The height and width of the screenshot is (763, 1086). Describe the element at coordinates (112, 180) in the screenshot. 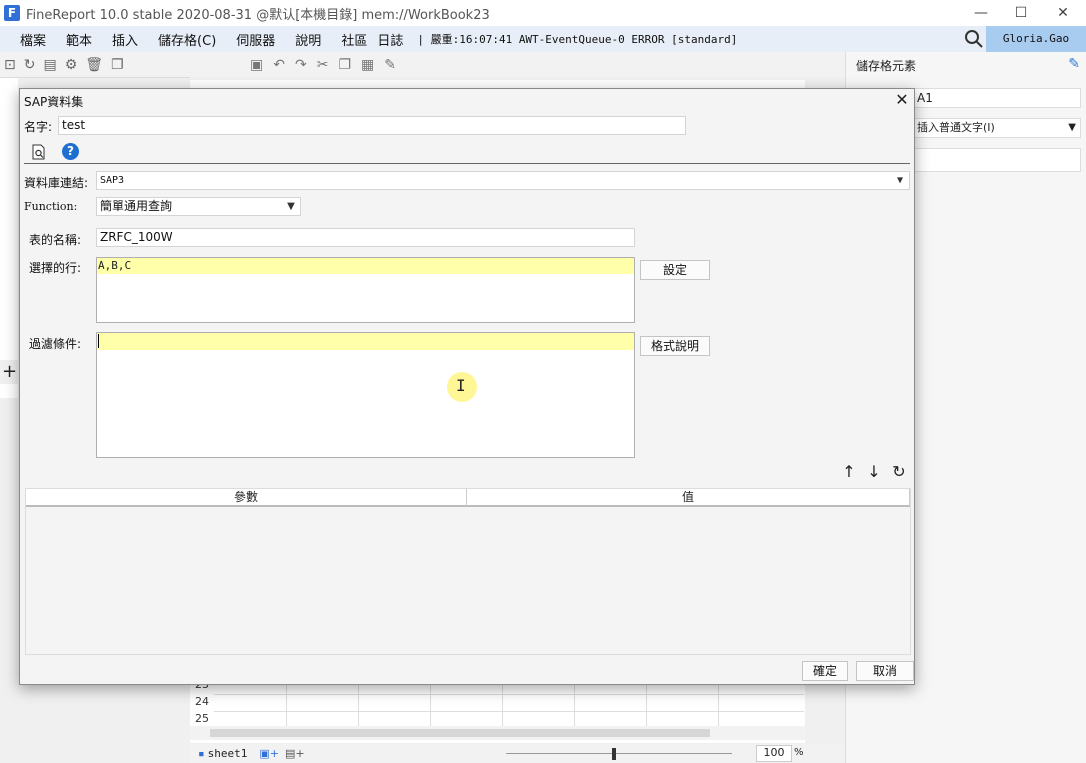

I see `db-connection-value: SAP3` at that location.